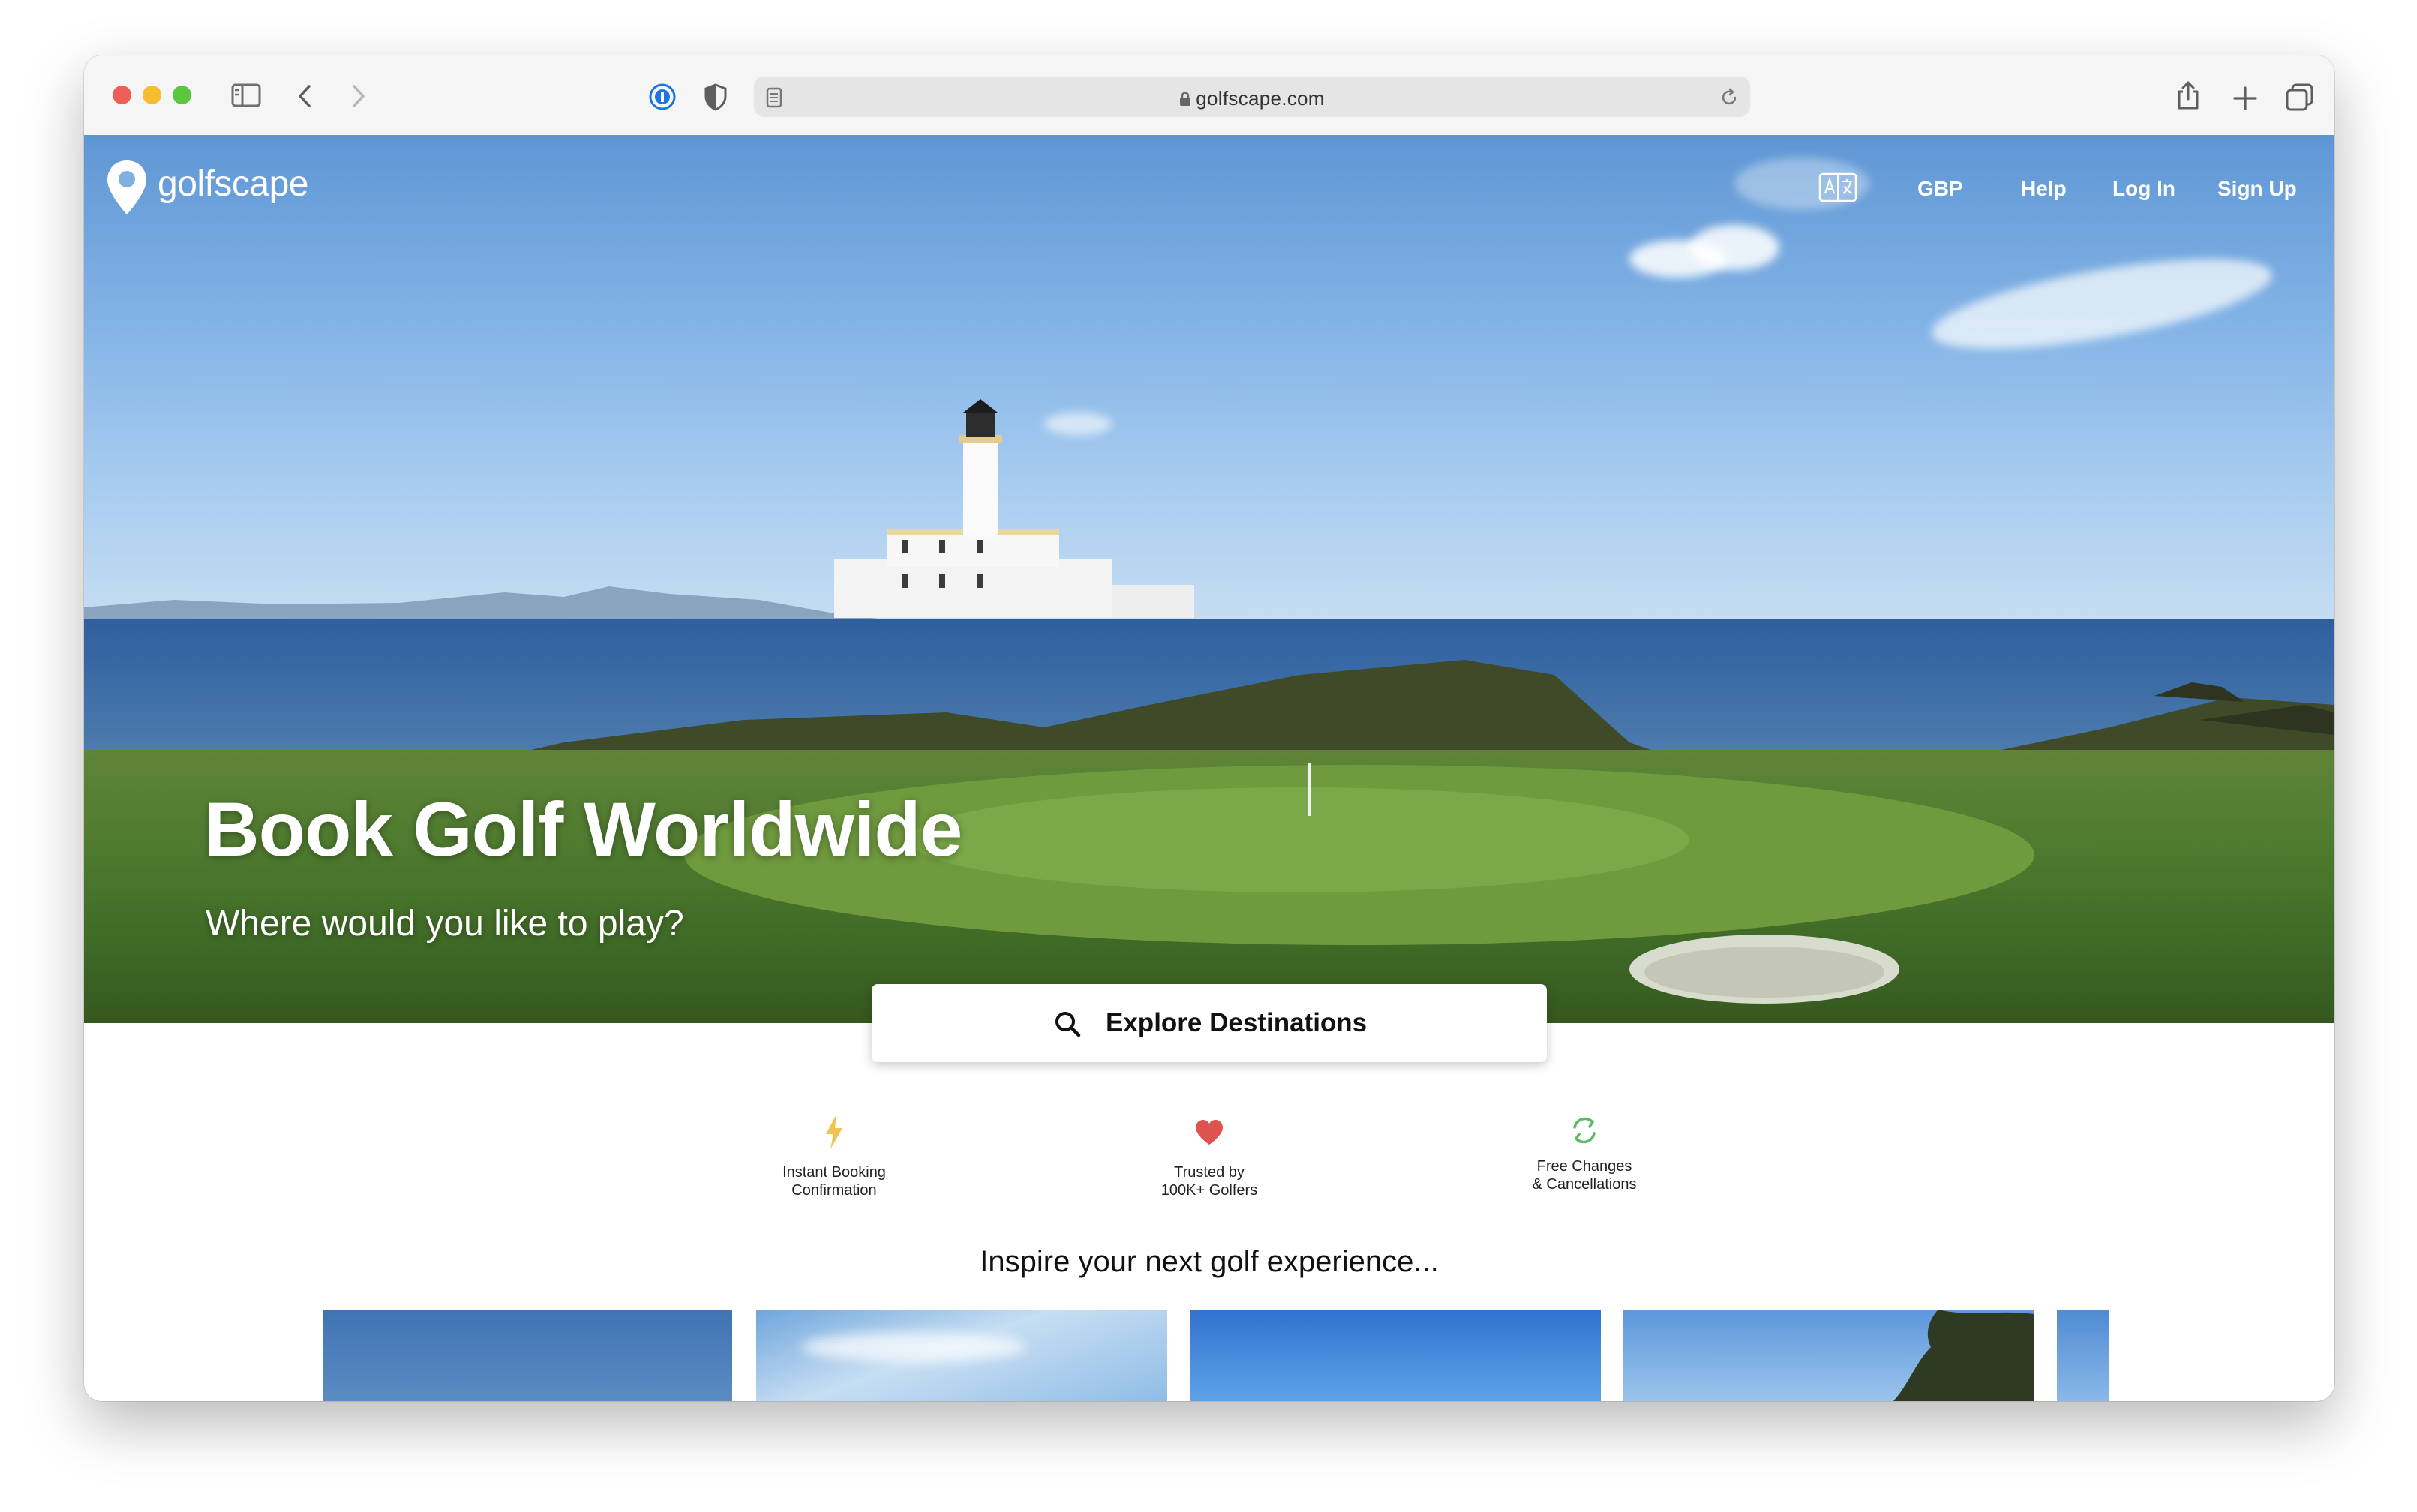 The width and height of the screenshot is (2417, 1512). I want to click on currency-selector: GBP, so click(1940, 189).